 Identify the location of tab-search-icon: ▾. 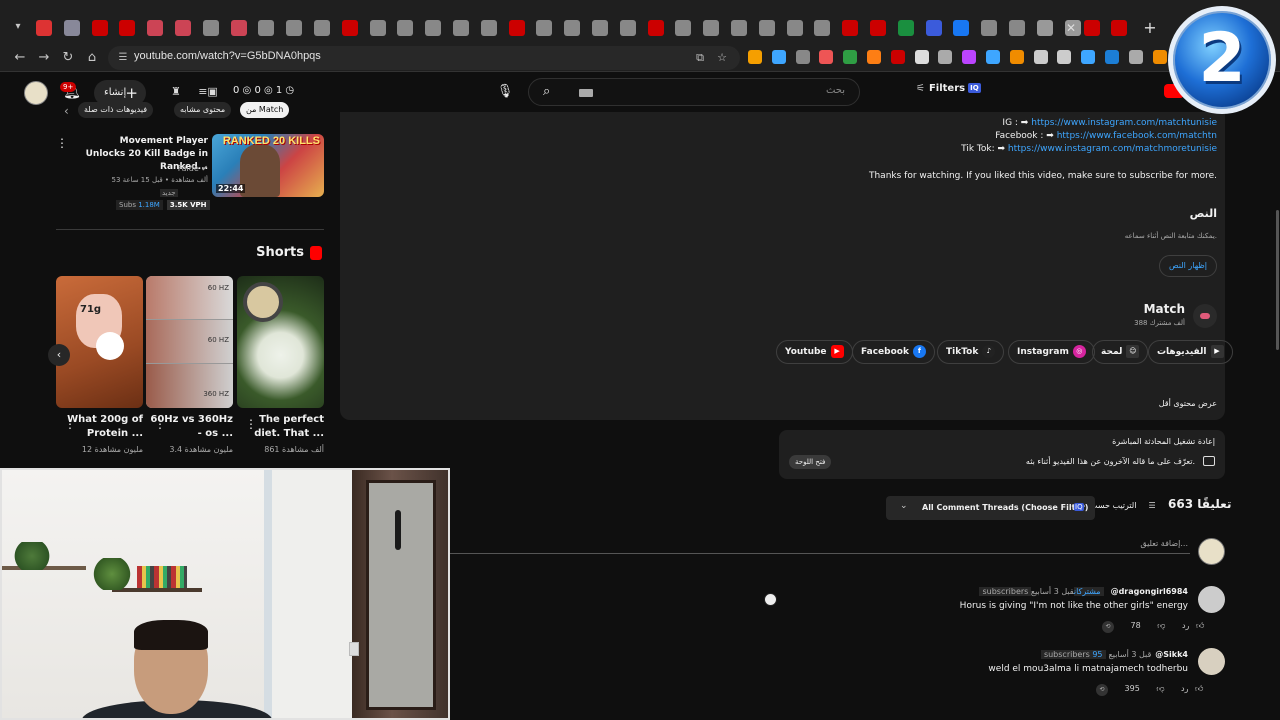
(18, 27).